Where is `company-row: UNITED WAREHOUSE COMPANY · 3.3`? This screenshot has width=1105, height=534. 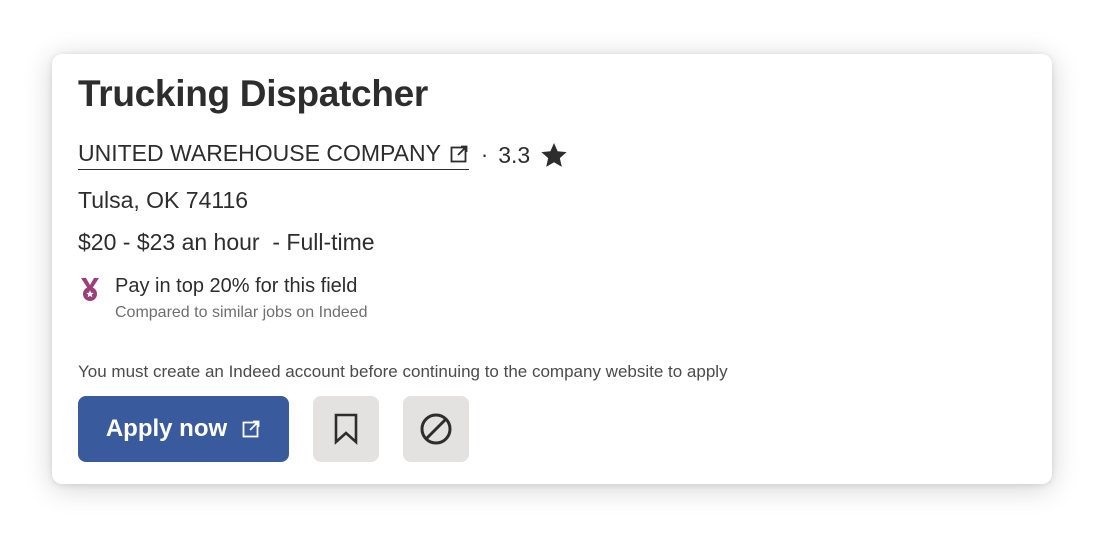
company-row: UNITED WAREHOUSE COMPANY · 3.3 is located at coordinates (323, 155).